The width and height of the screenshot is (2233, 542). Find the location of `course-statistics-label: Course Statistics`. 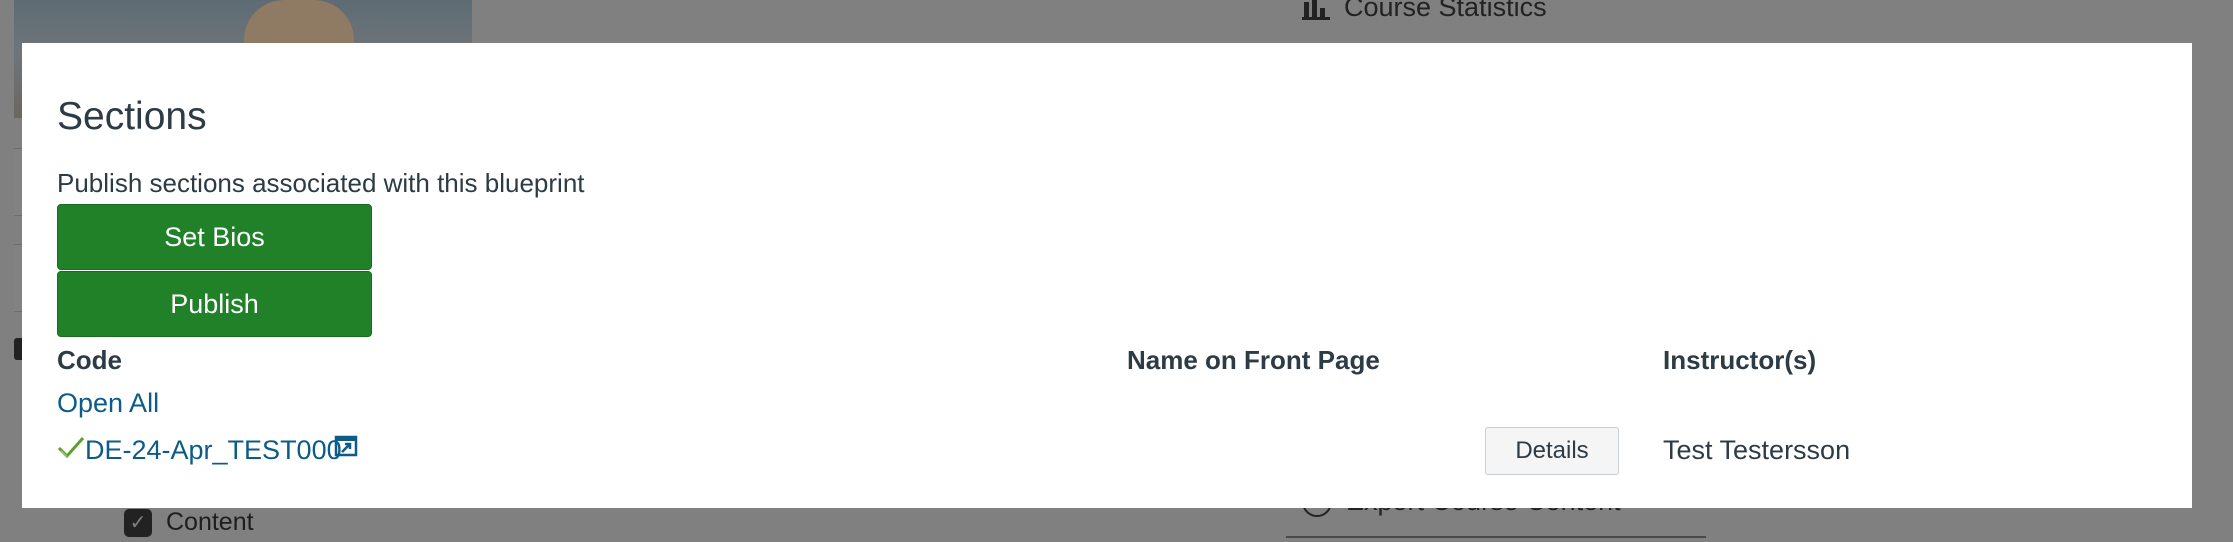

course-statistics-label: Course Statistics is located at coordinates (1445, 11).